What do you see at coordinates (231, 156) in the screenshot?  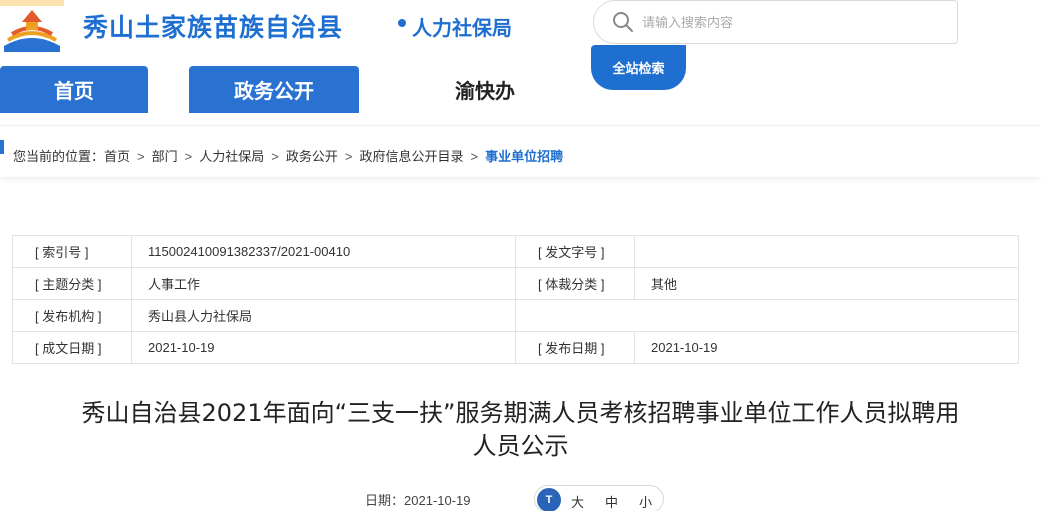 I see `breadcrumb-item-hrss: 人力社保局` at bounding box center [231, 156].